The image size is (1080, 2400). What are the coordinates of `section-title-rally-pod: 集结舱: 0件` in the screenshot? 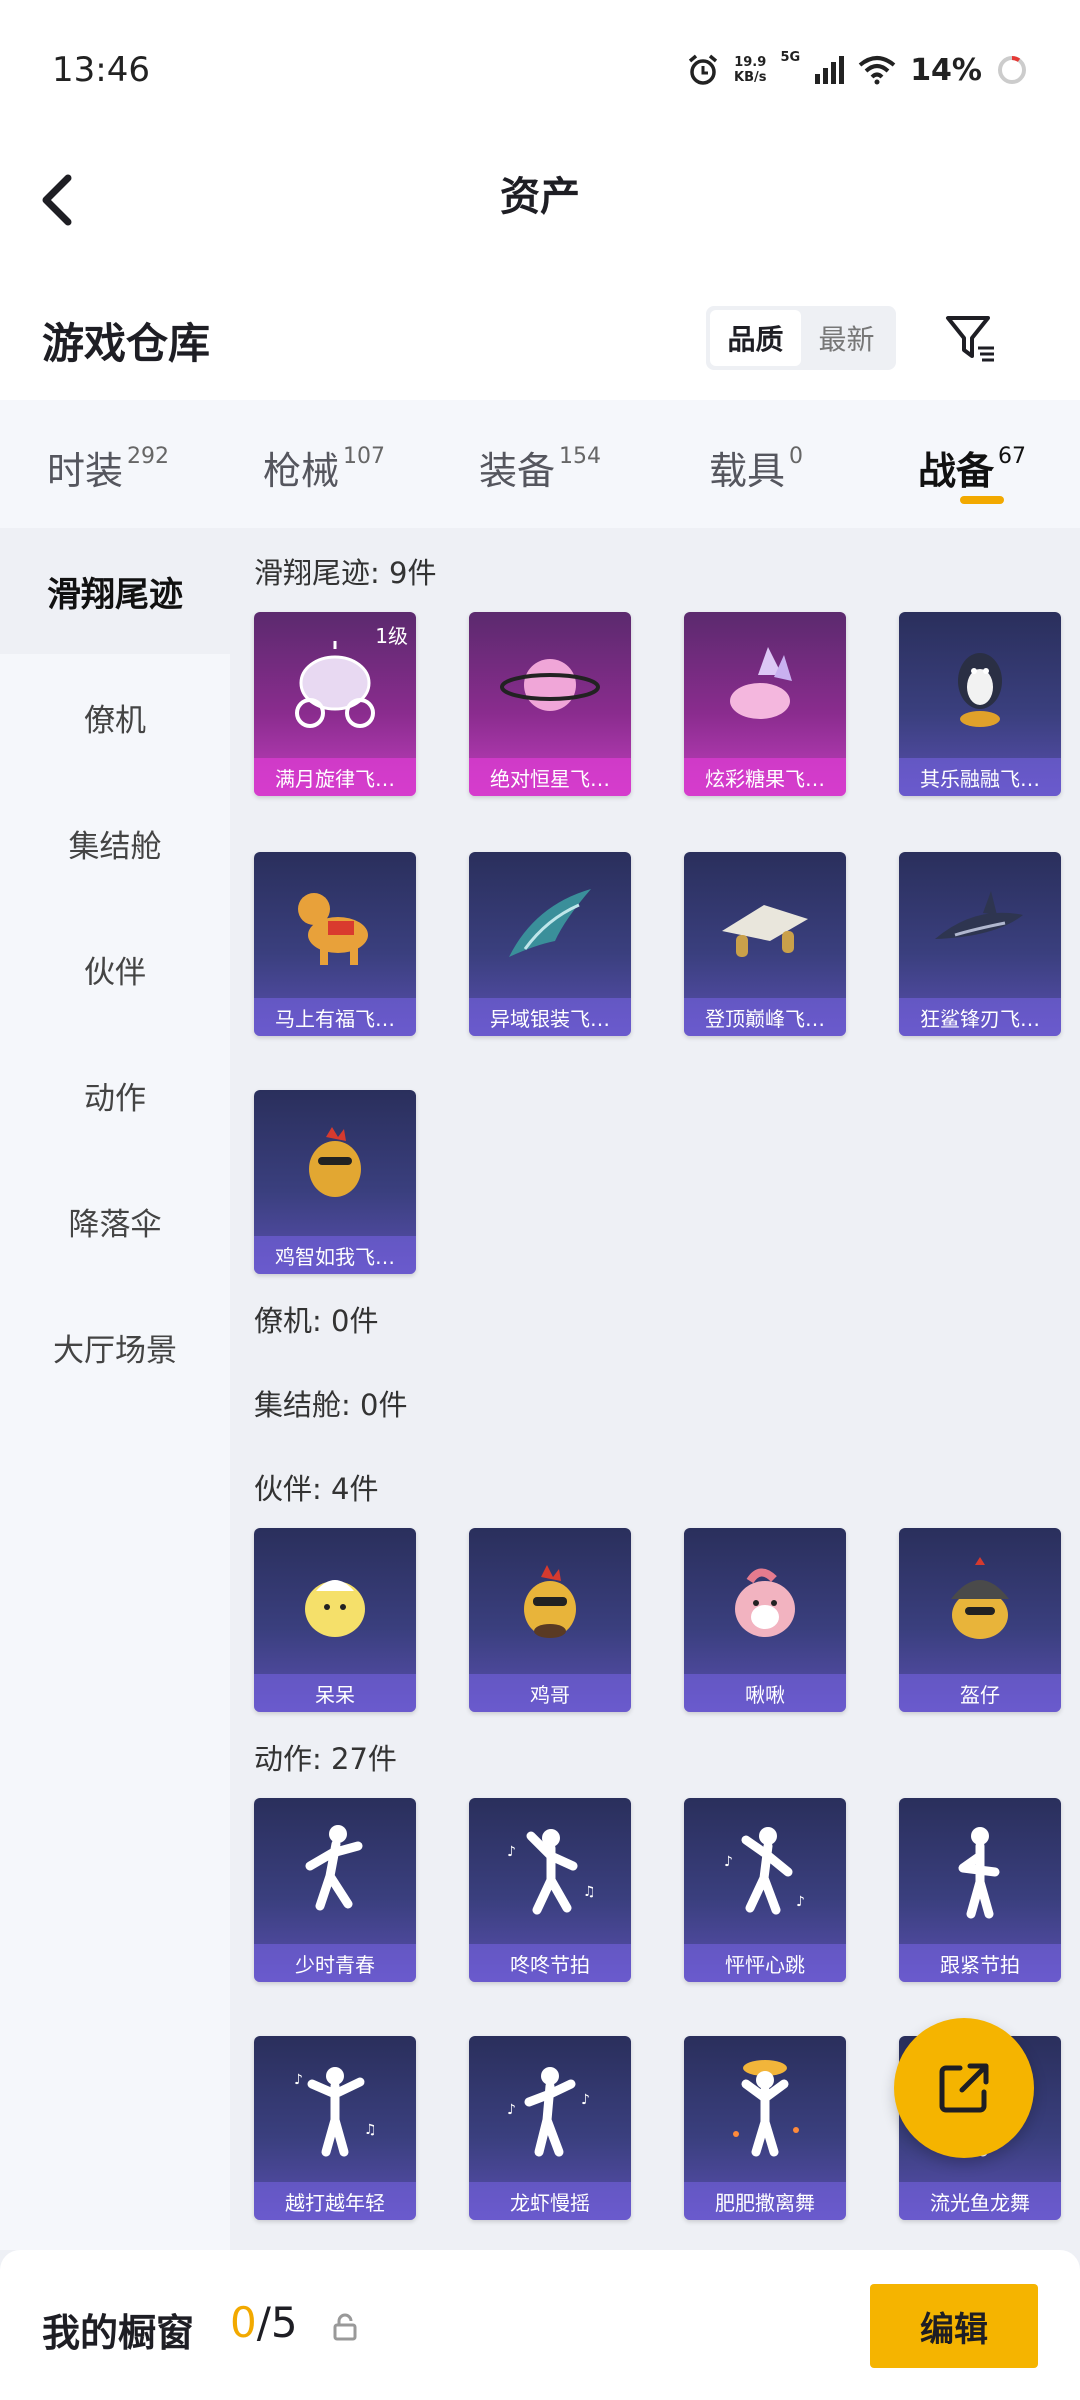 It's located at (331, 1405).